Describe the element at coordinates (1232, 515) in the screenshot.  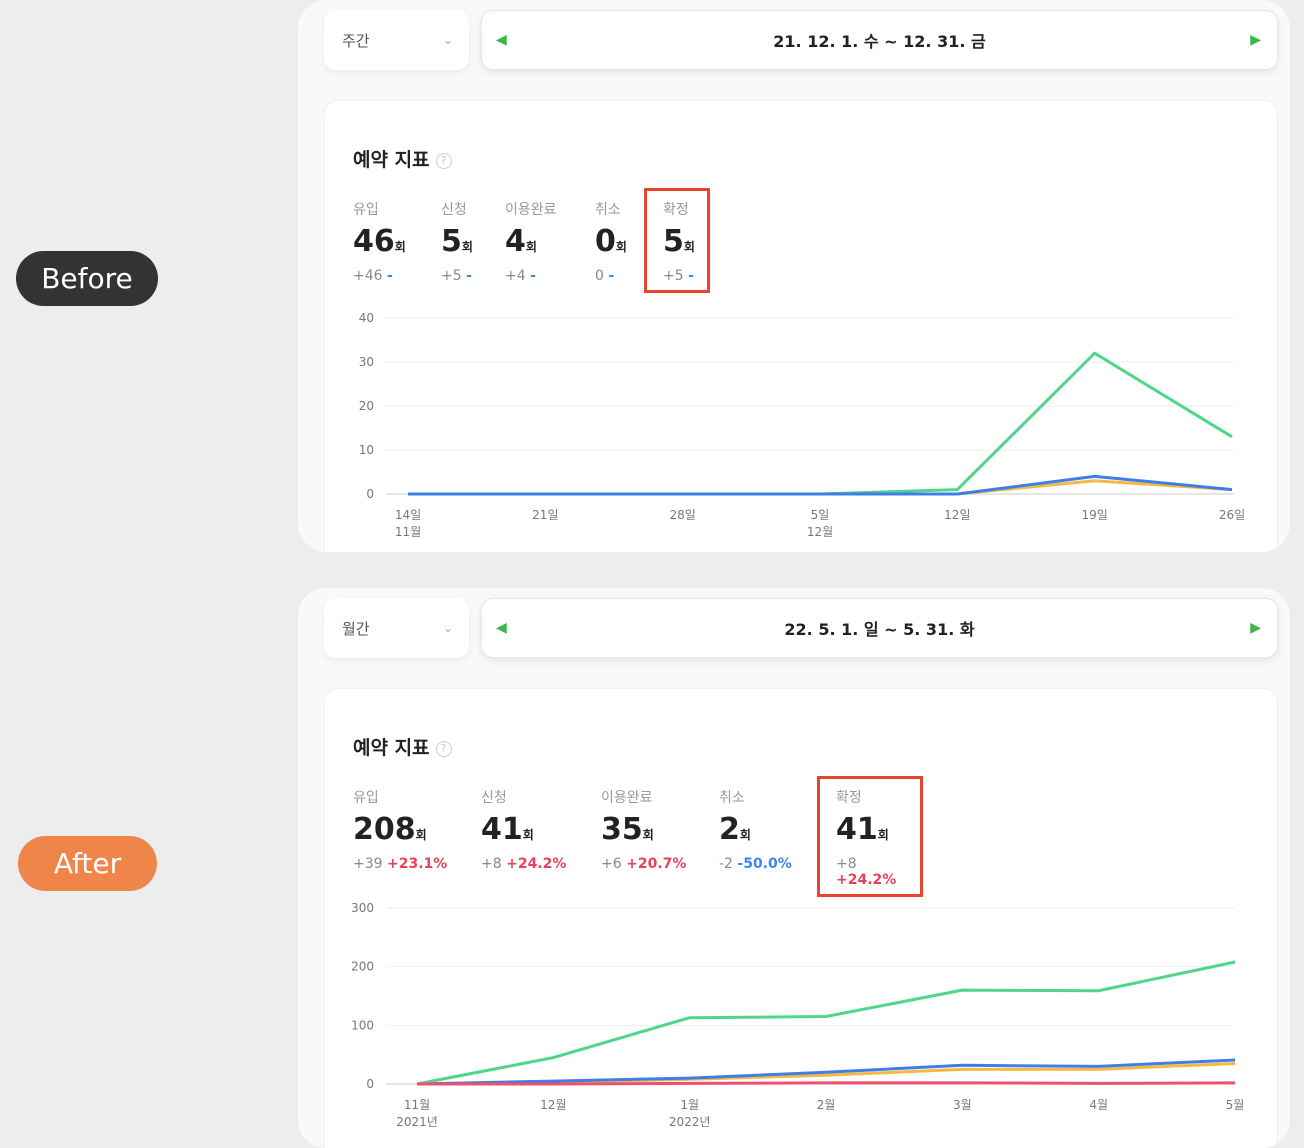
I see `x-tick-label: 26일` at that location.